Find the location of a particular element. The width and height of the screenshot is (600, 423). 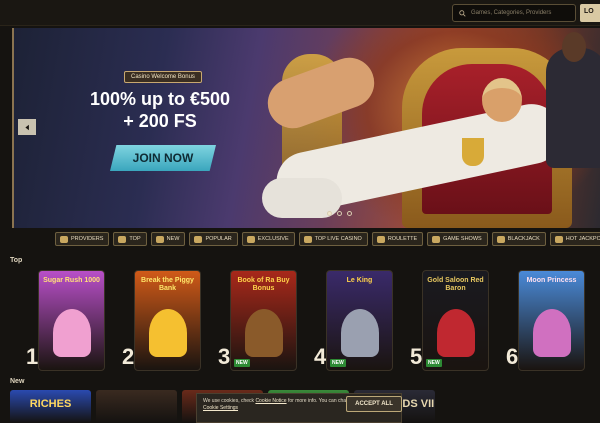

top-game-item: 3 Book of Ra Buy Bonus NEW is located at coordinates (266, 322).